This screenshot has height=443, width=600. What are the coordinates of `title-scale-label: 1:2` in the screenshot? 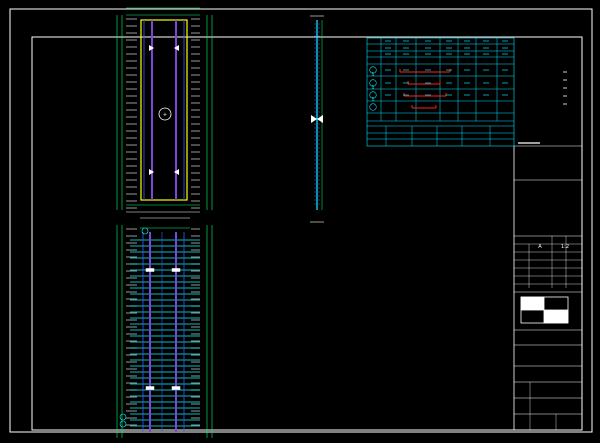 It's located at (565, 247).